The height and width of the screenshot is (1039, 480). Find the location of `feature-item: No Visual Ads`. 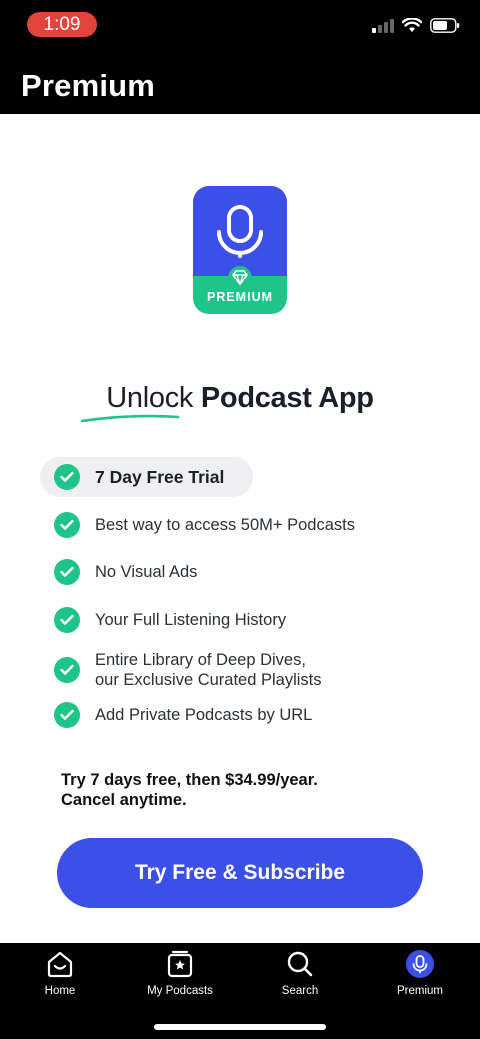

feature-item: No Visual Ads is located at coordinates (125, 572).